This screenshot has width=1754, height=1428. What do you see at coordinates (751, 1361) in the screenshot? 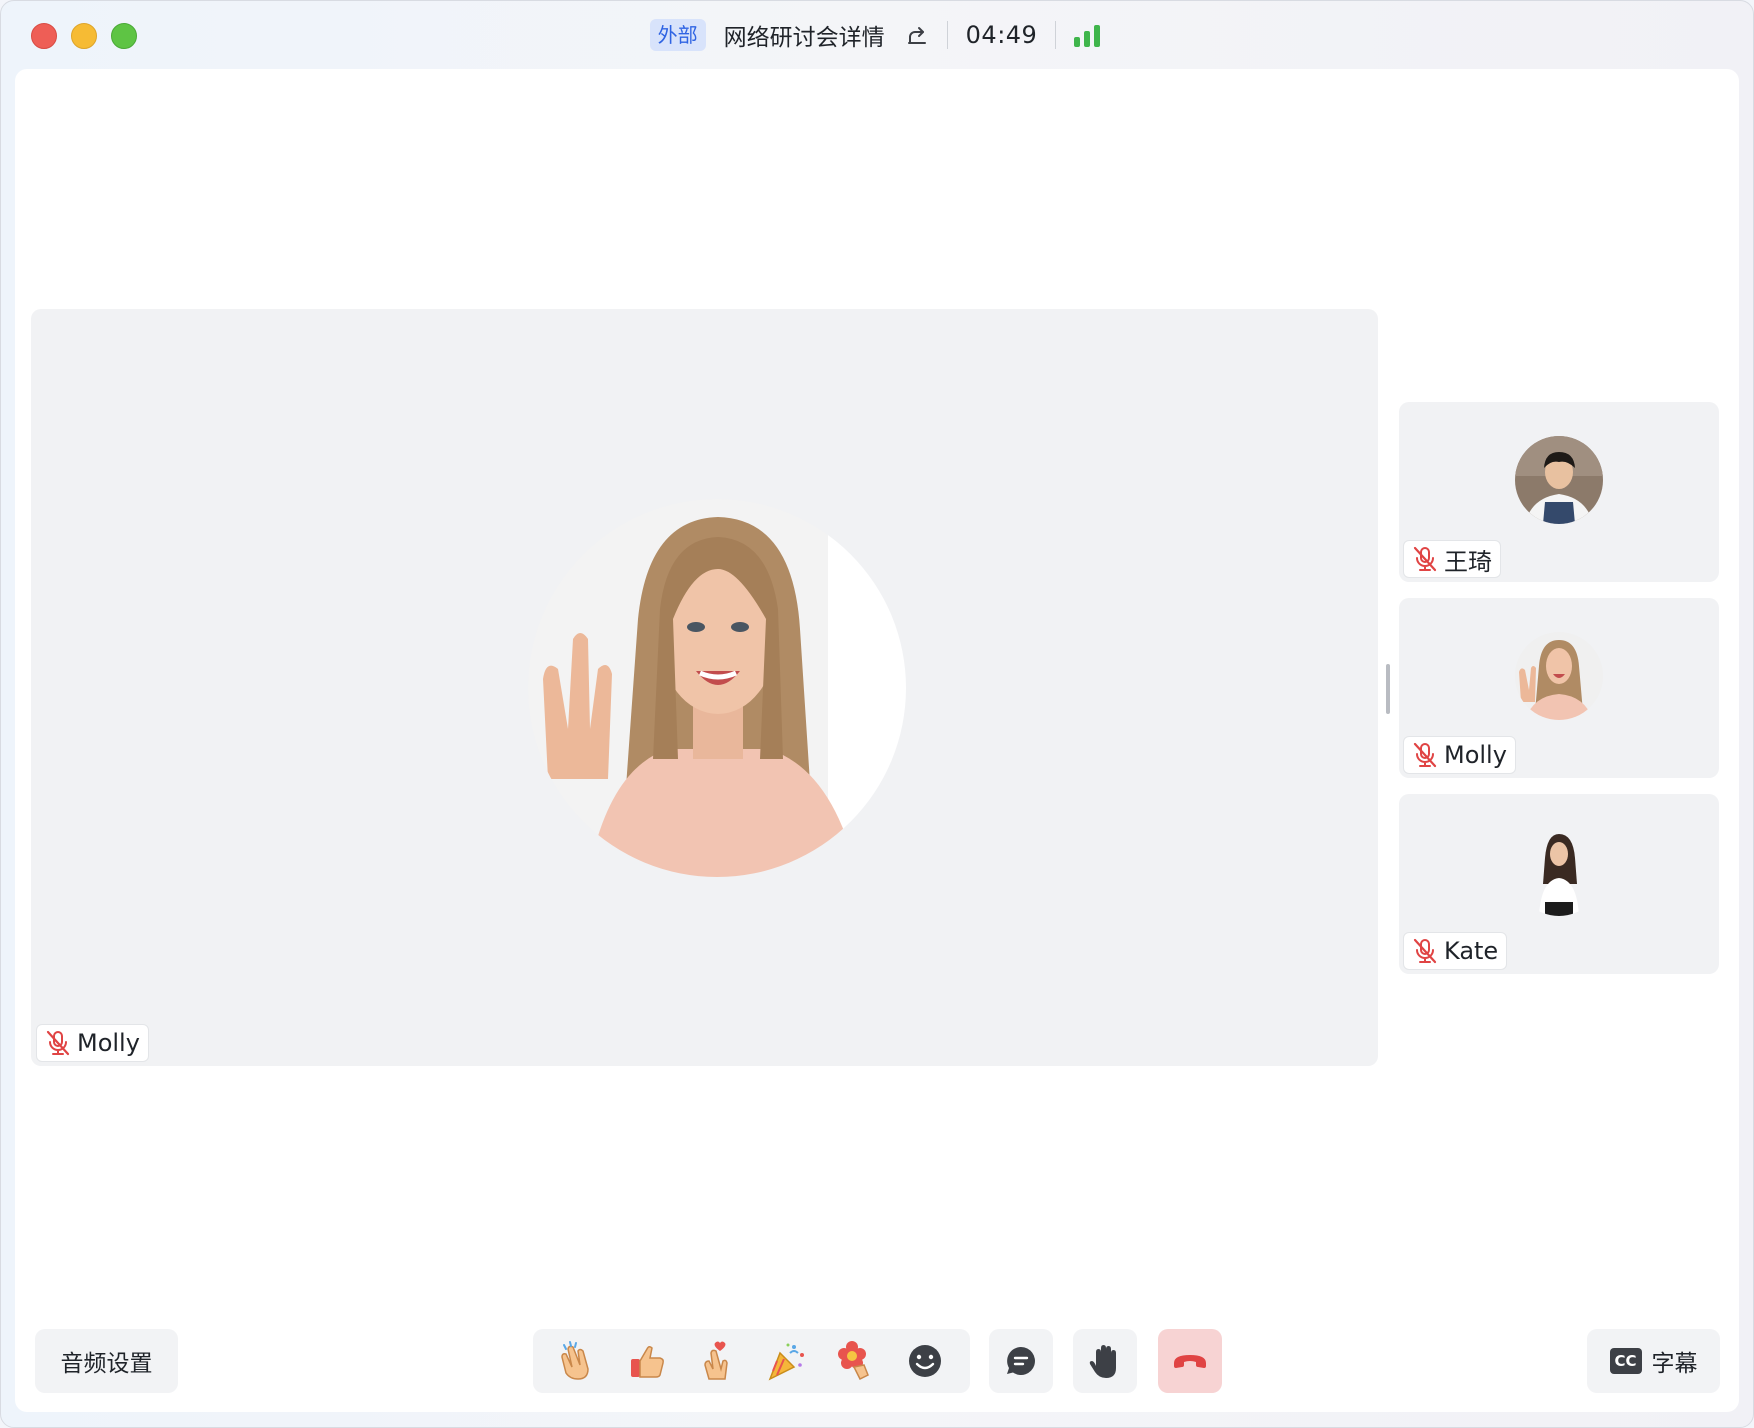
I see `reaction-bar` at bounding box center [751, 1361].